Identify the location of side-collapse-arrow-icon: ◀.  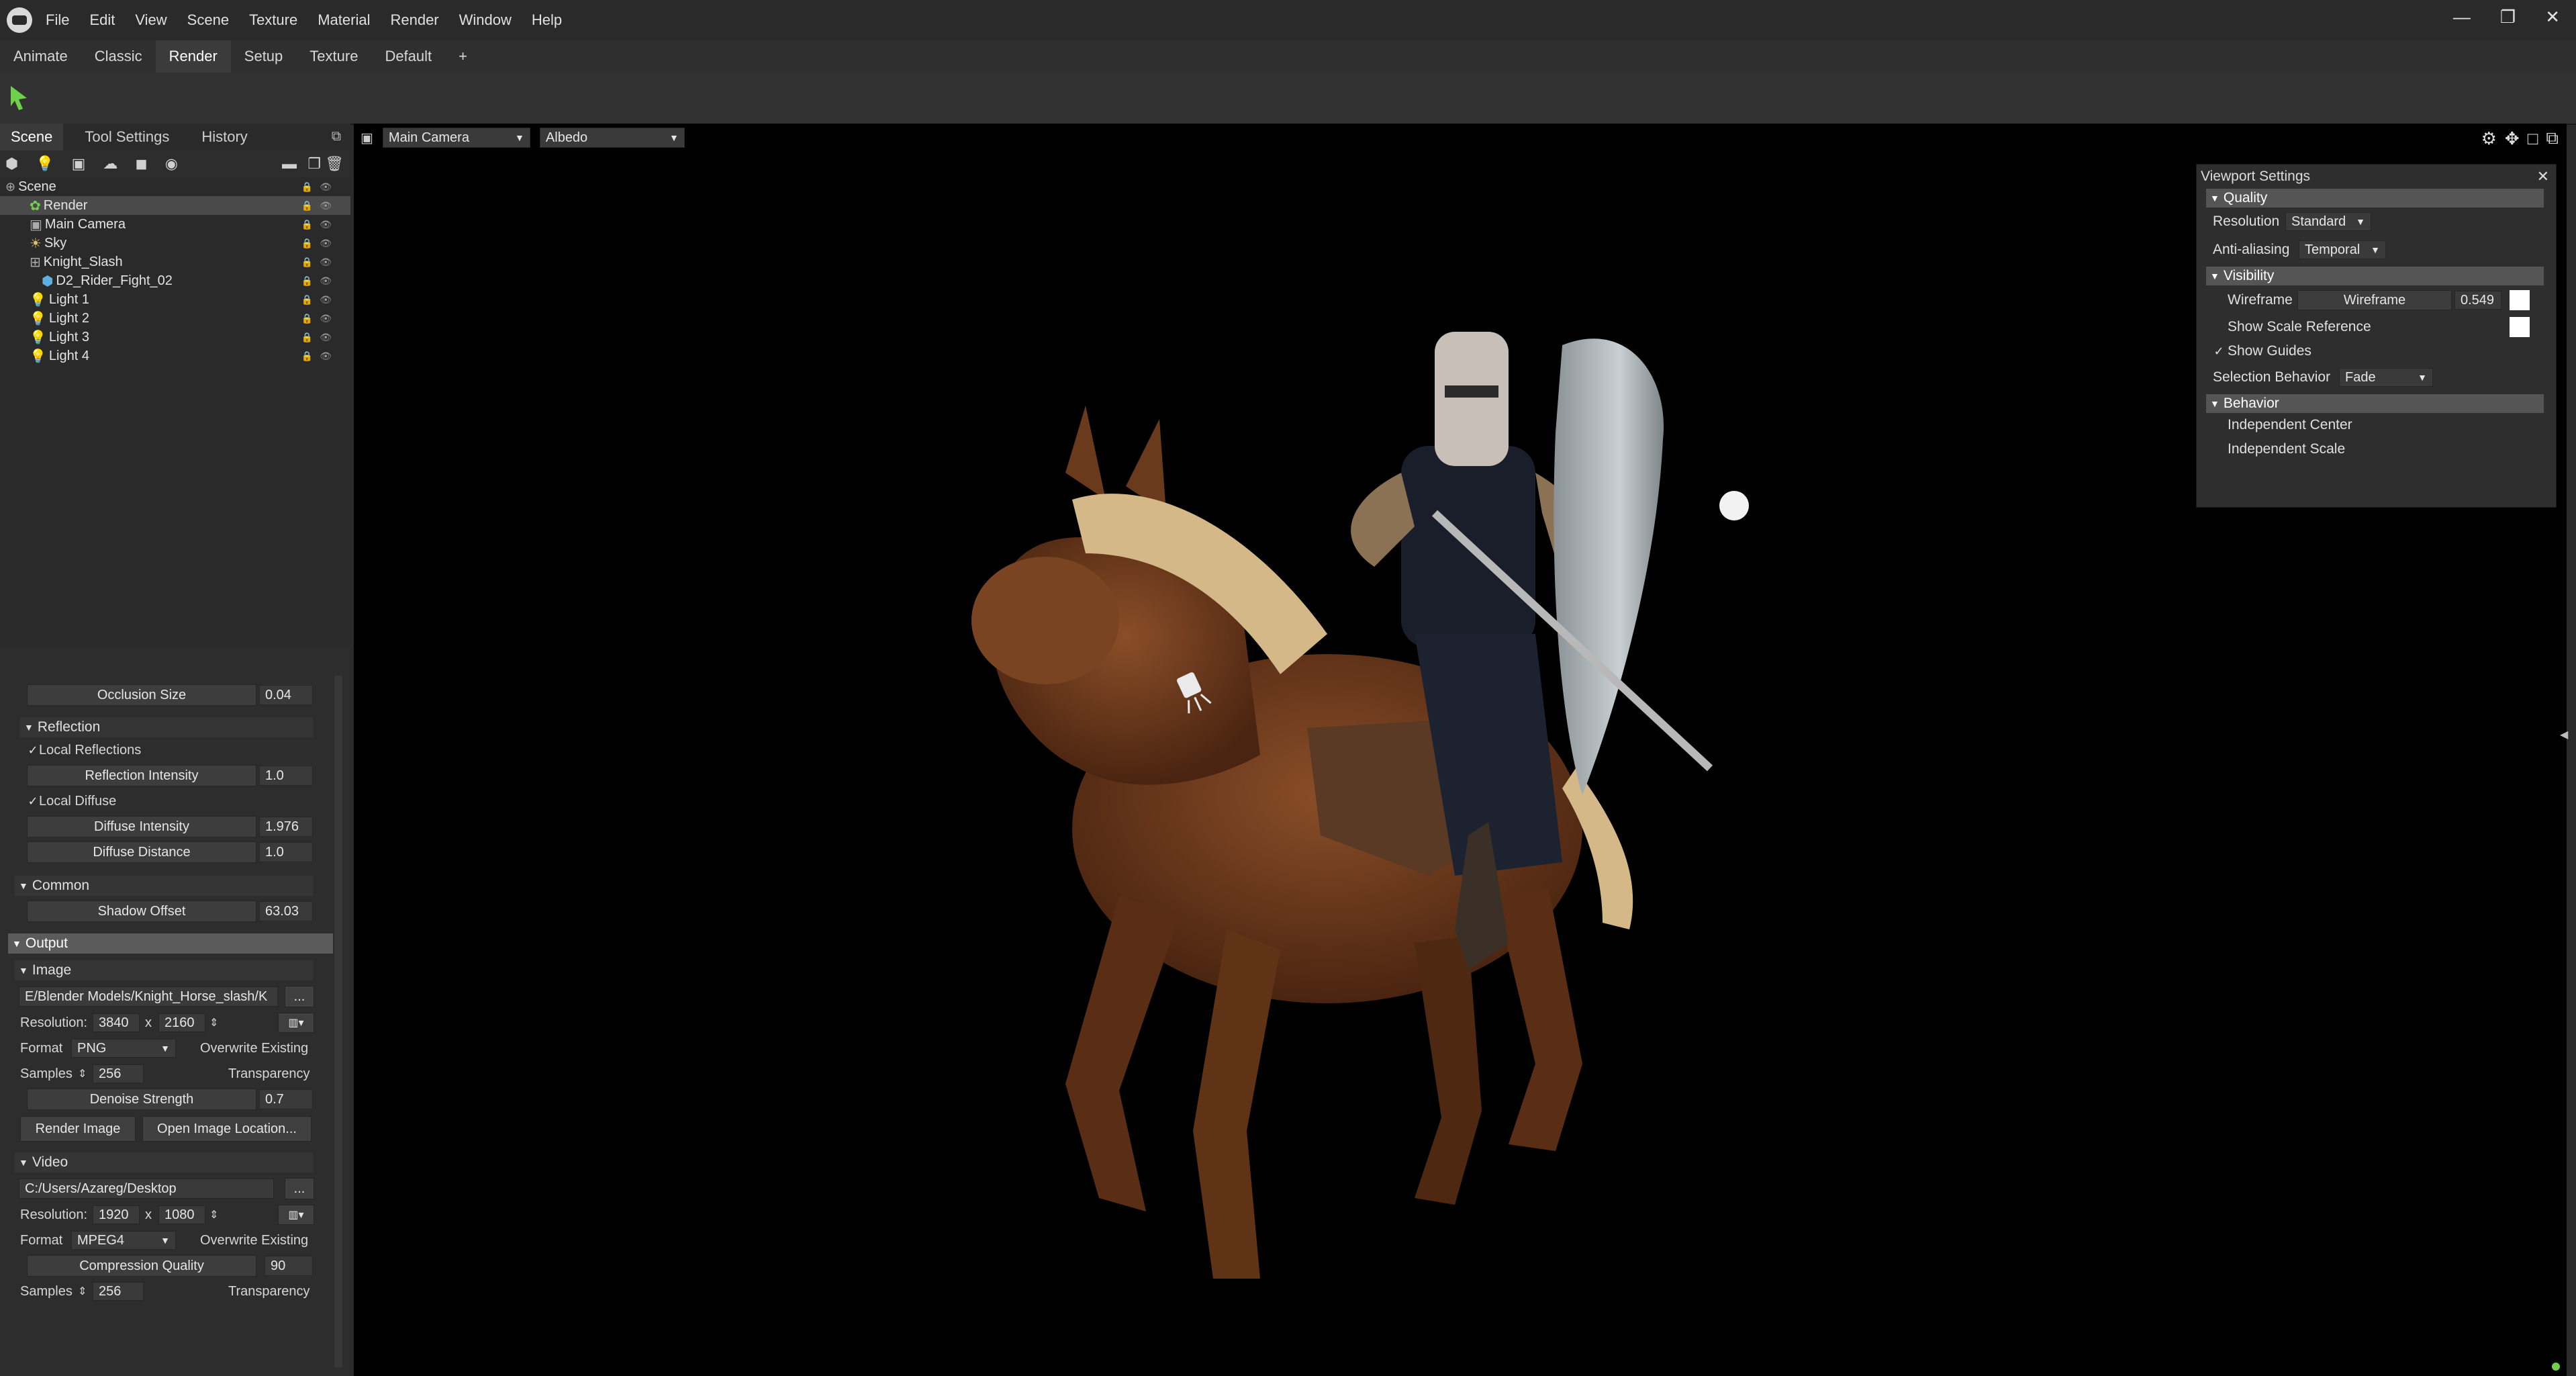
(2564, 742).